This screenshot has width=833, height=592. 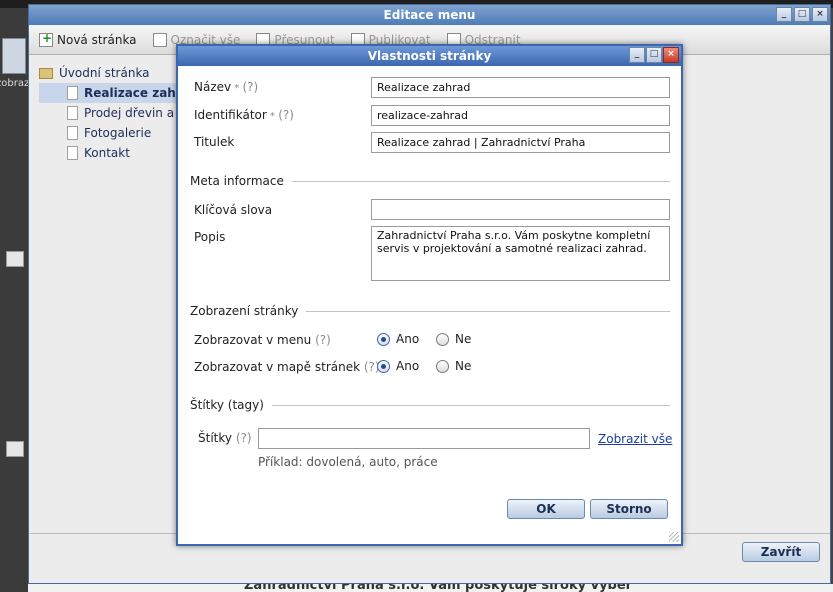 What do you see at coordinates (520, 142) in the screenshot?
I see `page-title-input: Realizace zahrad | Zahradnictví Praha` at bounding box center [520, 142].